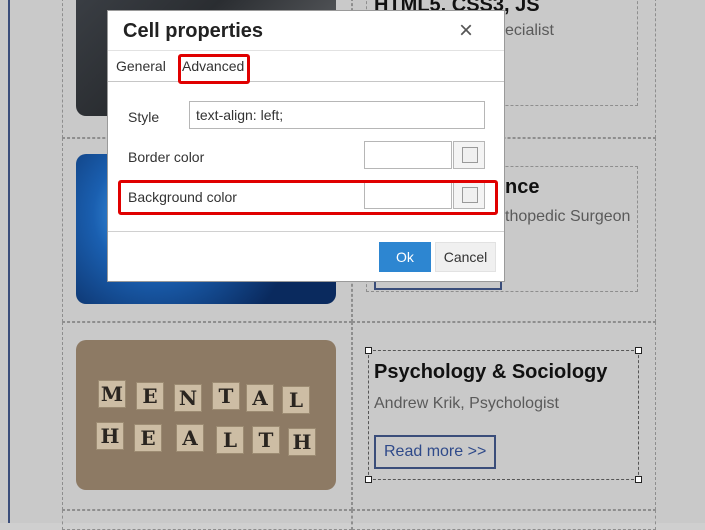  Describe the element at coordinates (408, 195) in the screenshot. I see `background-color-input` at that location.